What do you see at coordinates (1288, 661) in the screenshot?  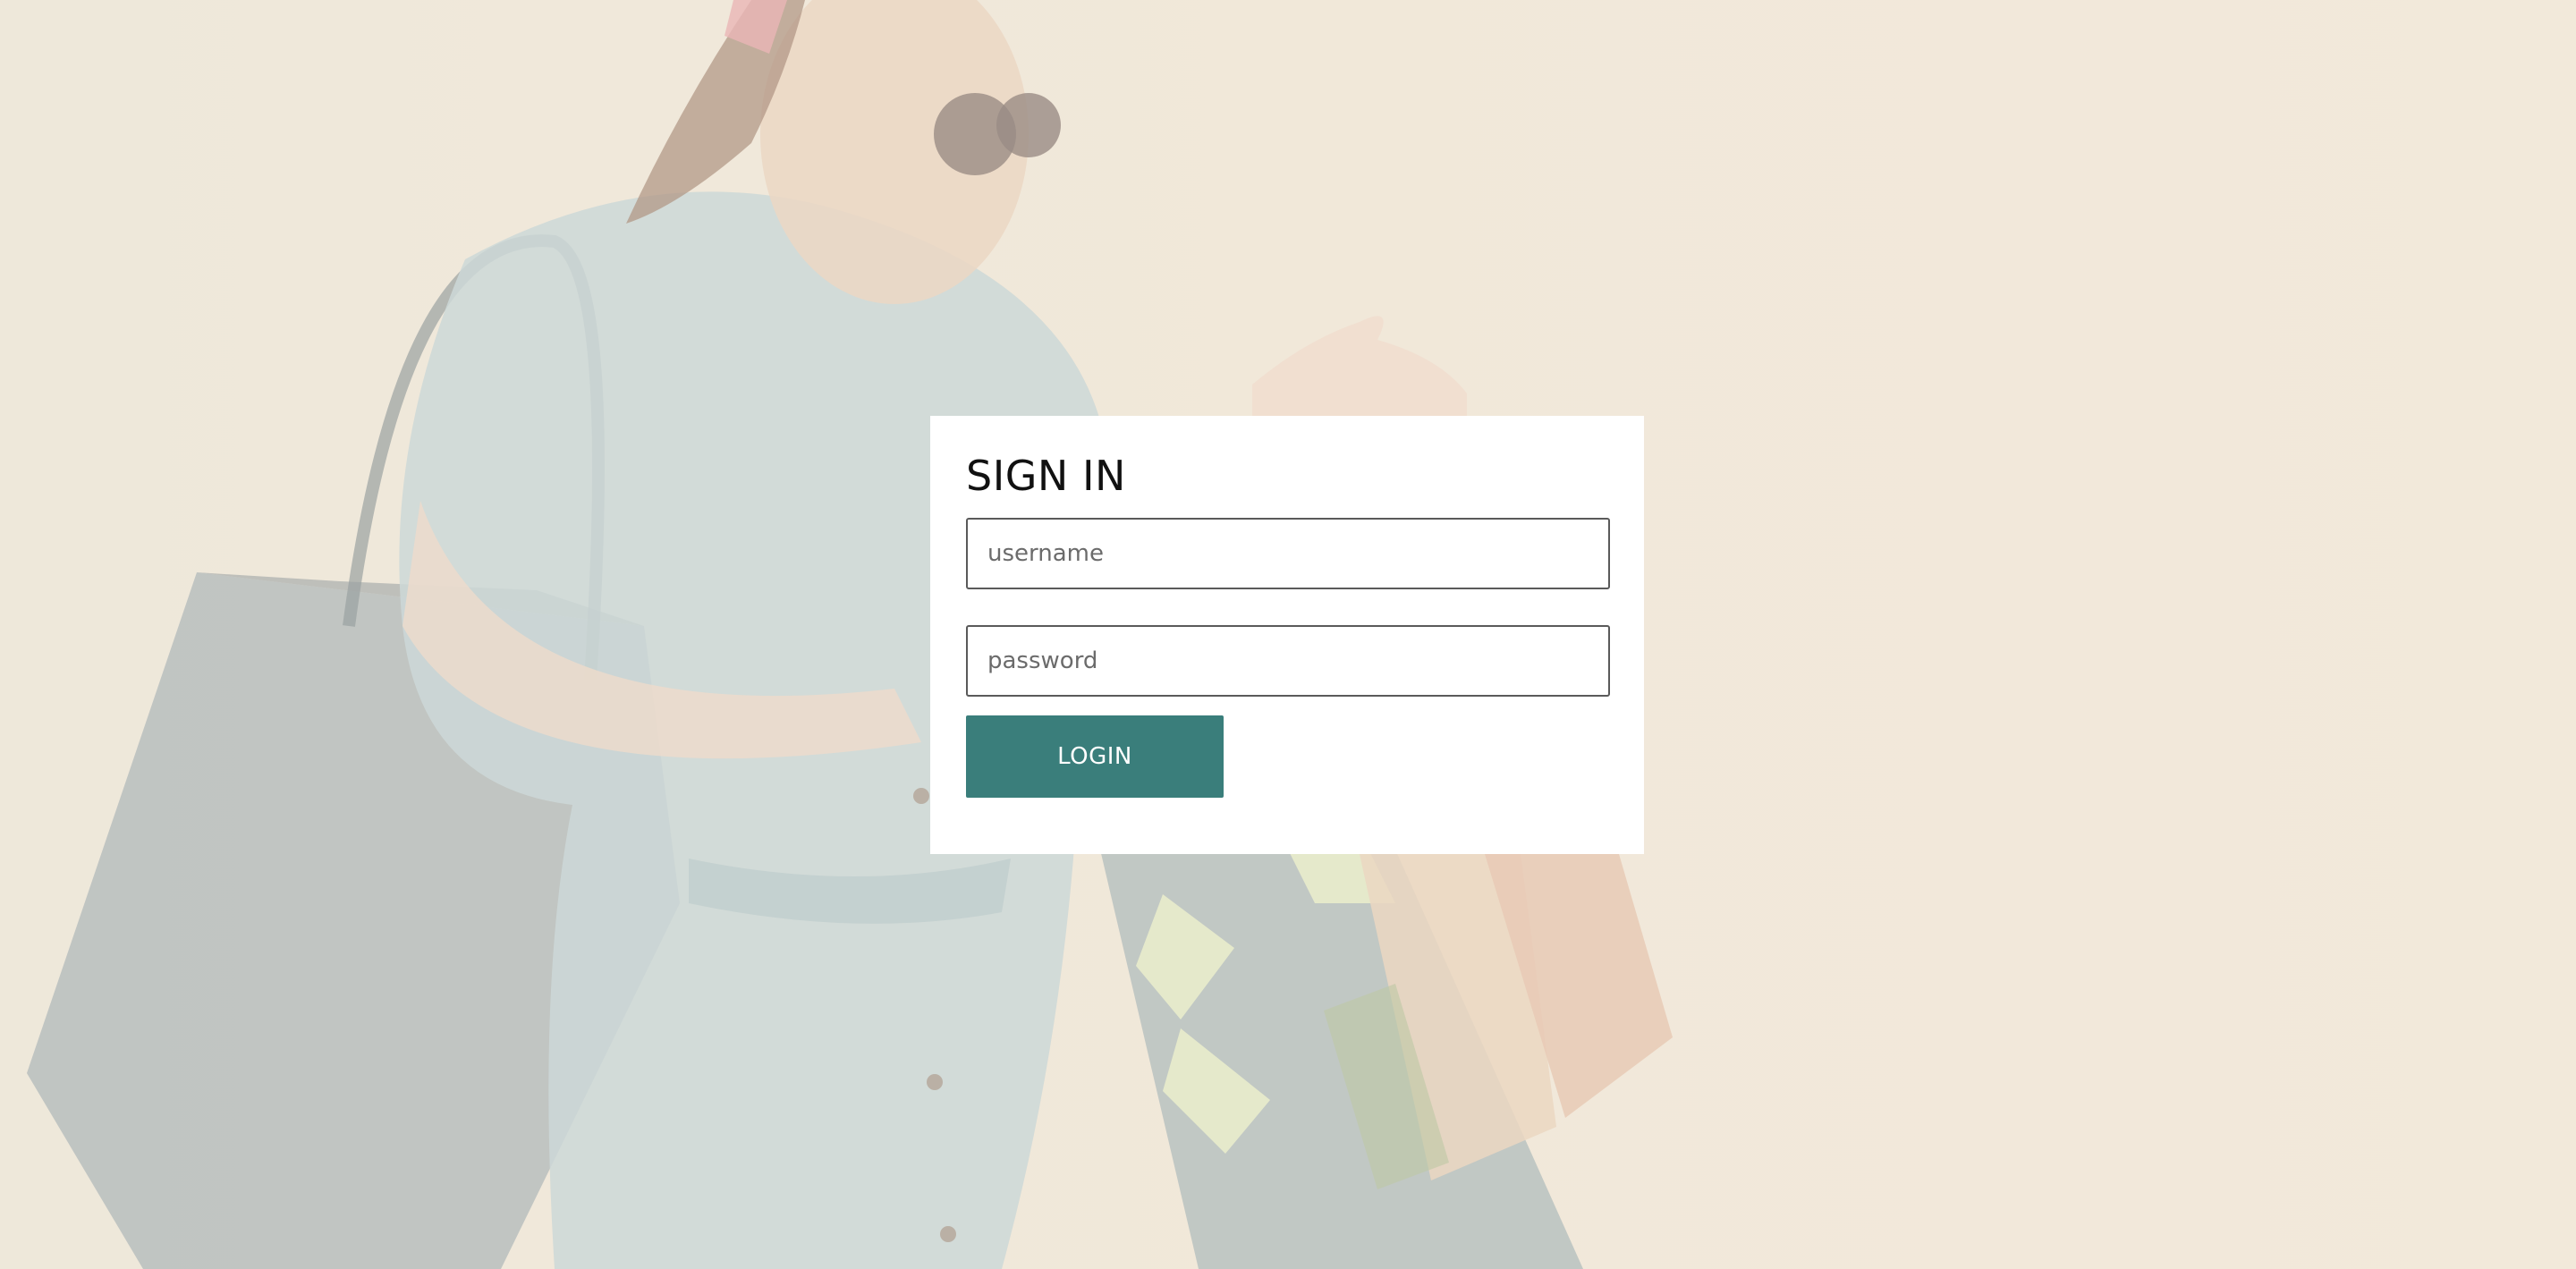 I see `password-input` at bounding box center [1288, 661].